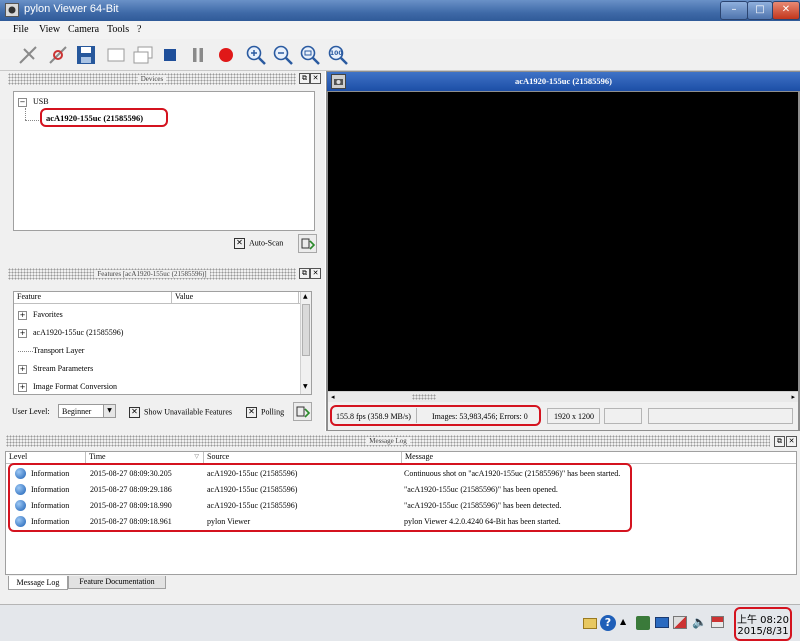  I want to click on scroll-right-icon: ▸, so click(793, 397).